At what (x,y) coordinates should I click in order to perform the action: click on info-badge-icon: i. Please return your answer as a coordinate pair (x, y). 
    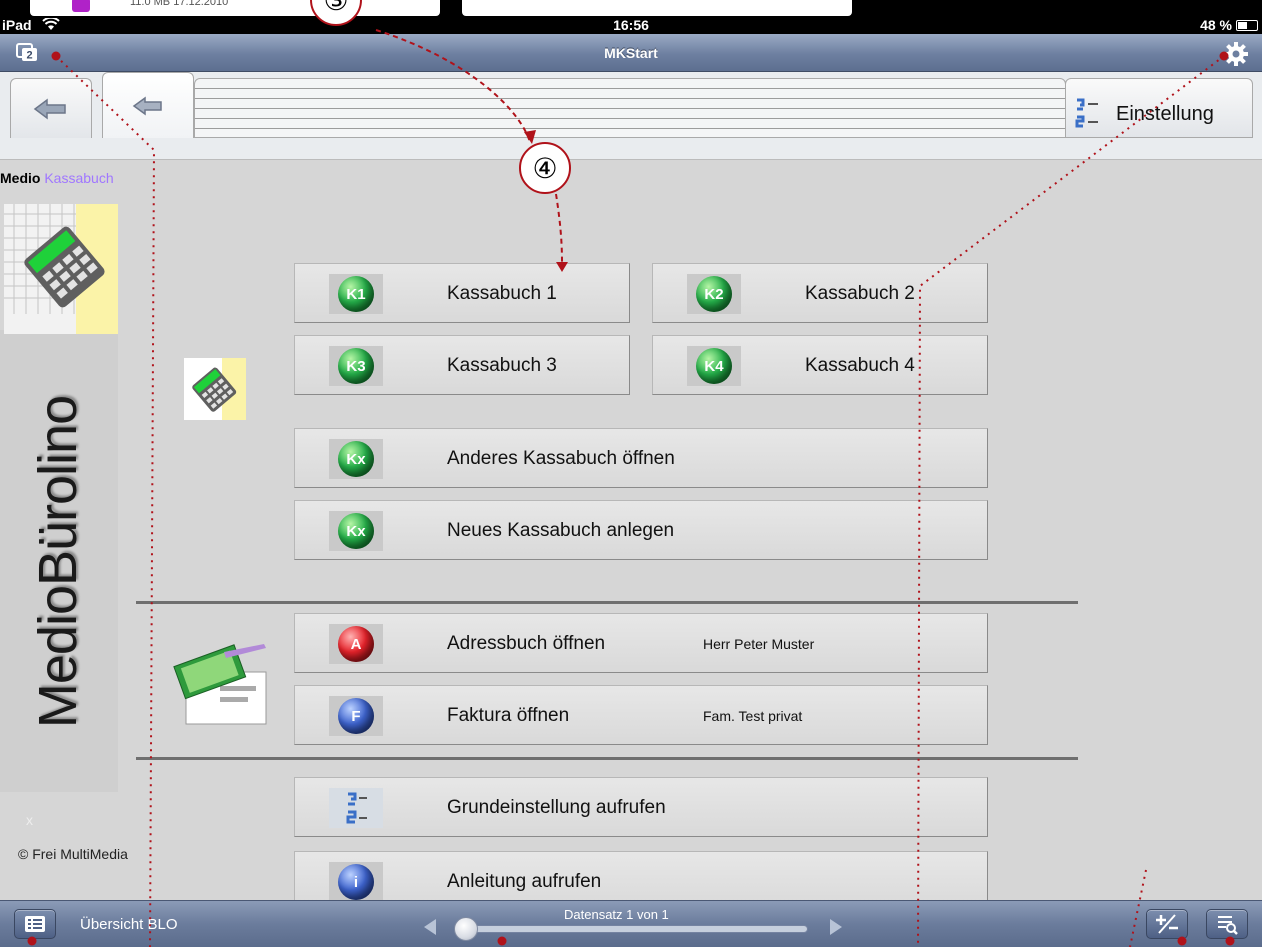
    Looking at the image, I should click on (356, 881).